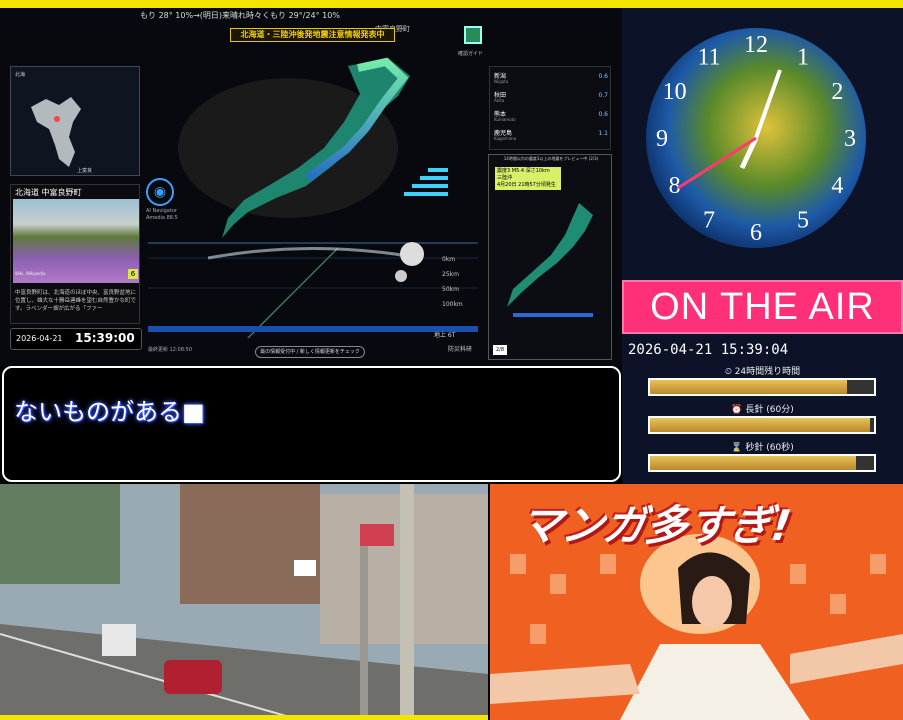  I want to click on station-row: 秋田 Akita 0.7, so click(551, 99).